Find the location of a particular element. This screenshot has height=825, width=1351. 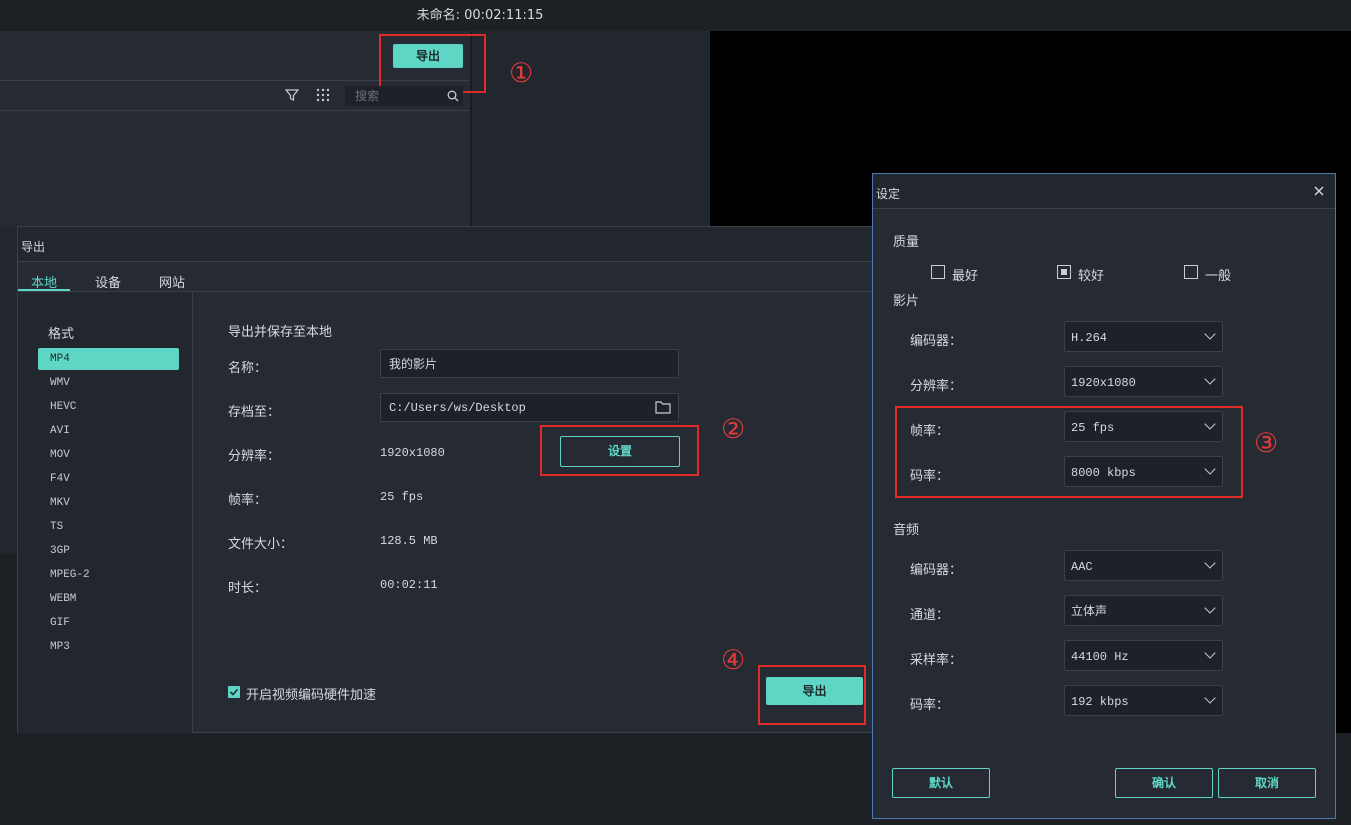

dialog-header: 设定 is located at coordinates (1104, 191).